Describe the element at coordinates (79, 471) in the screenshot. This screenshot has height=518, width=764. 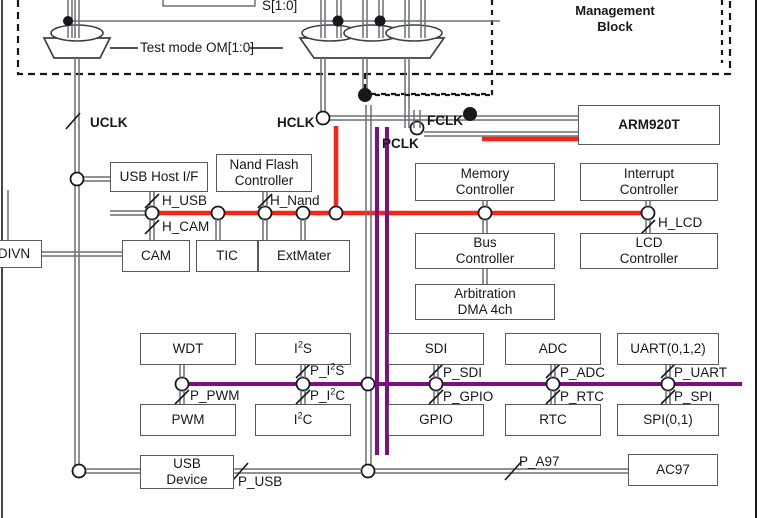
I see `bottom-rail-node-left` at that location.